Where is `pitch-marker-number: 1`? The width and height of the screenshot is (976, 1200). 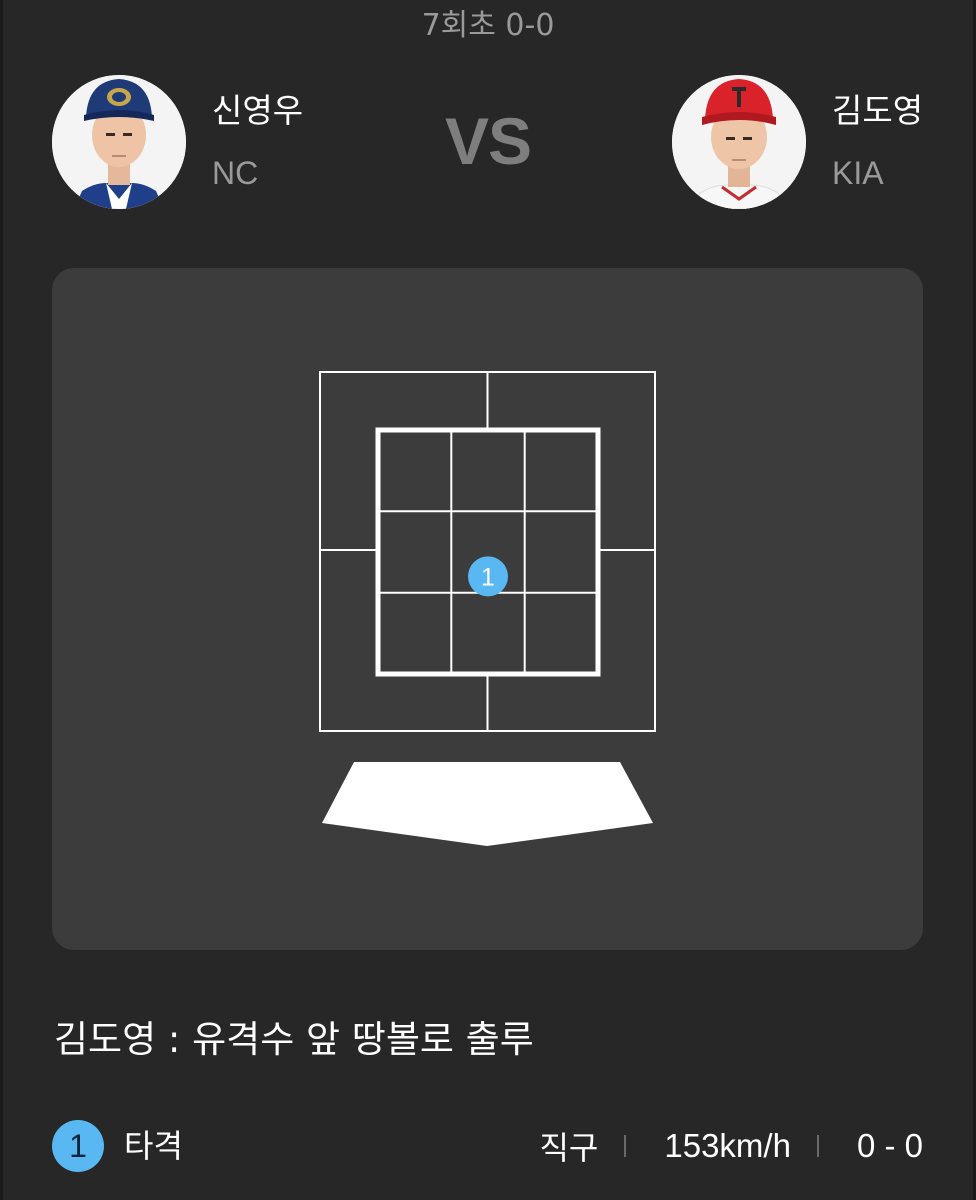
pitch-marker-number: 1 is located at coordinates (488, 577).